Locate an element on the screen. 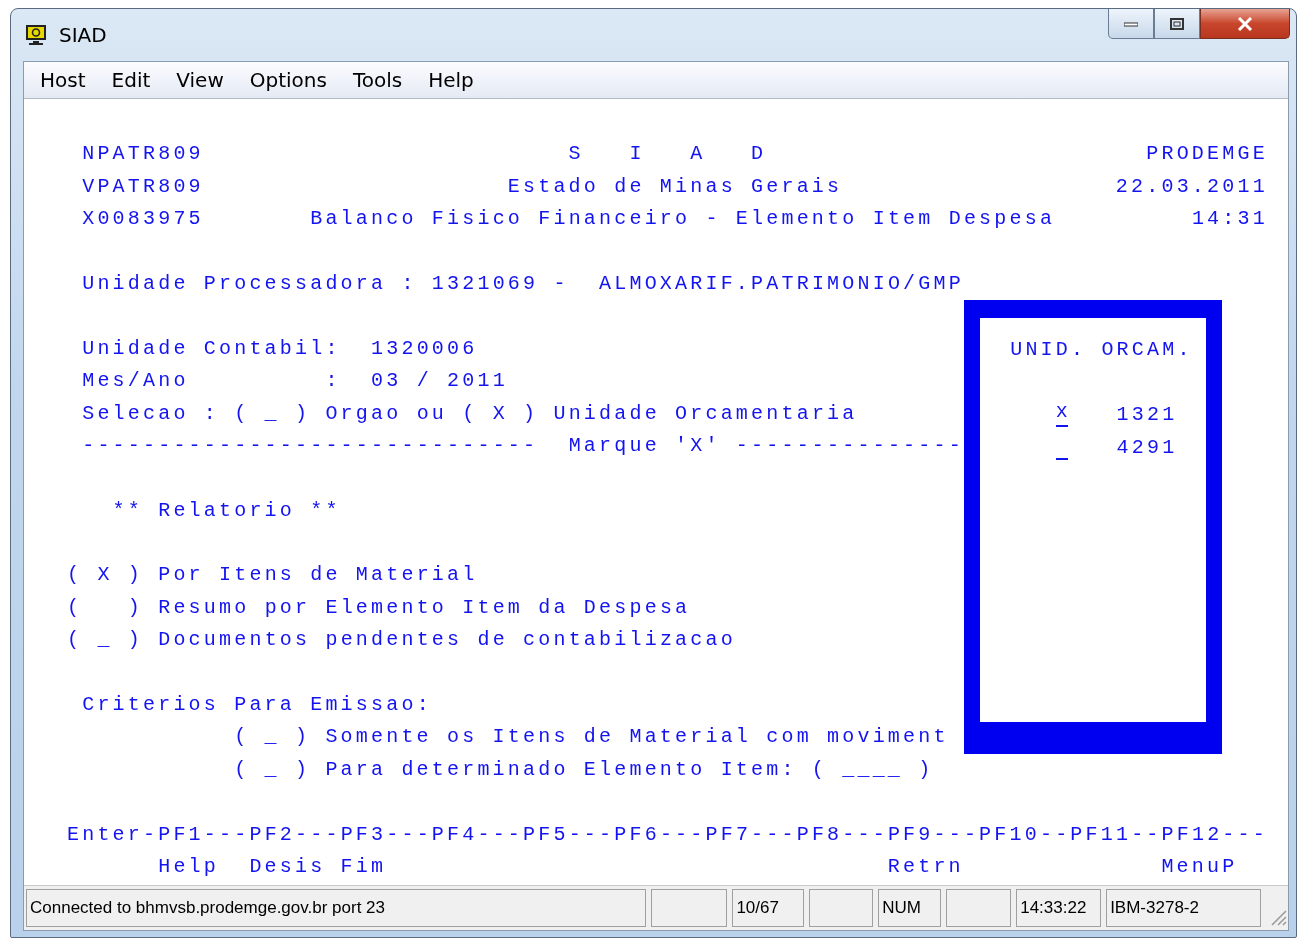 The height and width of the screenshot is (940, 1307). status-text: IBM-3278-2 is located at coordinates (1183, 908).